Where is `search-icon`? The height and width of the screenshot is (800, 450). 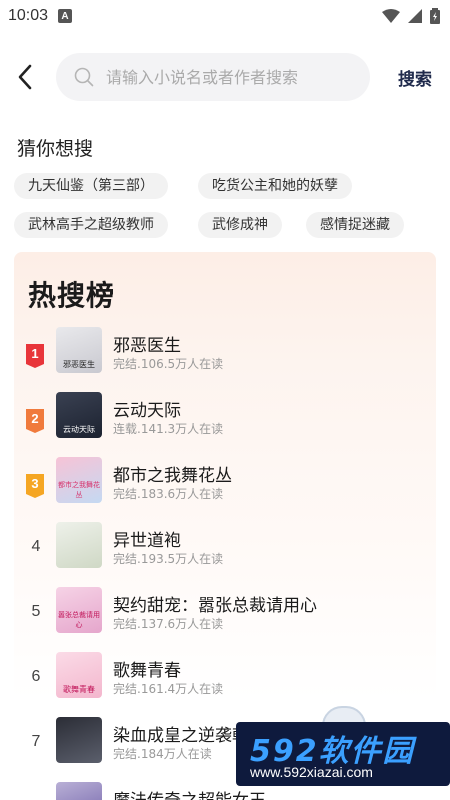 search-icon is located at coordinates (84, 77).